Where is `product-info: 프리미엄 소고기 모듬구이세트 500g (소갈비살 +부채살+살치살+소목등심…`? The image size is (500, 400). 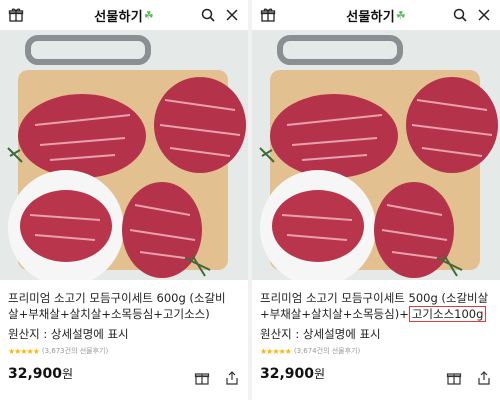 product-info: 프리미엄 소고기 모듬구이세트 500g (소갈비살 +부채살+살치살+소목등심… is located at coordinates (376, 318).